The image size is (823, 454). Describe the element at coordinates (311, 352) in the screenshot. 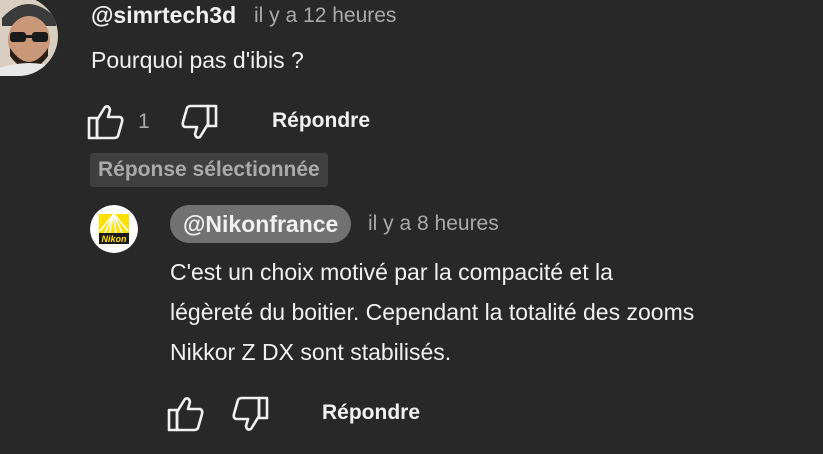

I see `reply-text-line: Nikkor Z DX sont stabilisés.` at that location.